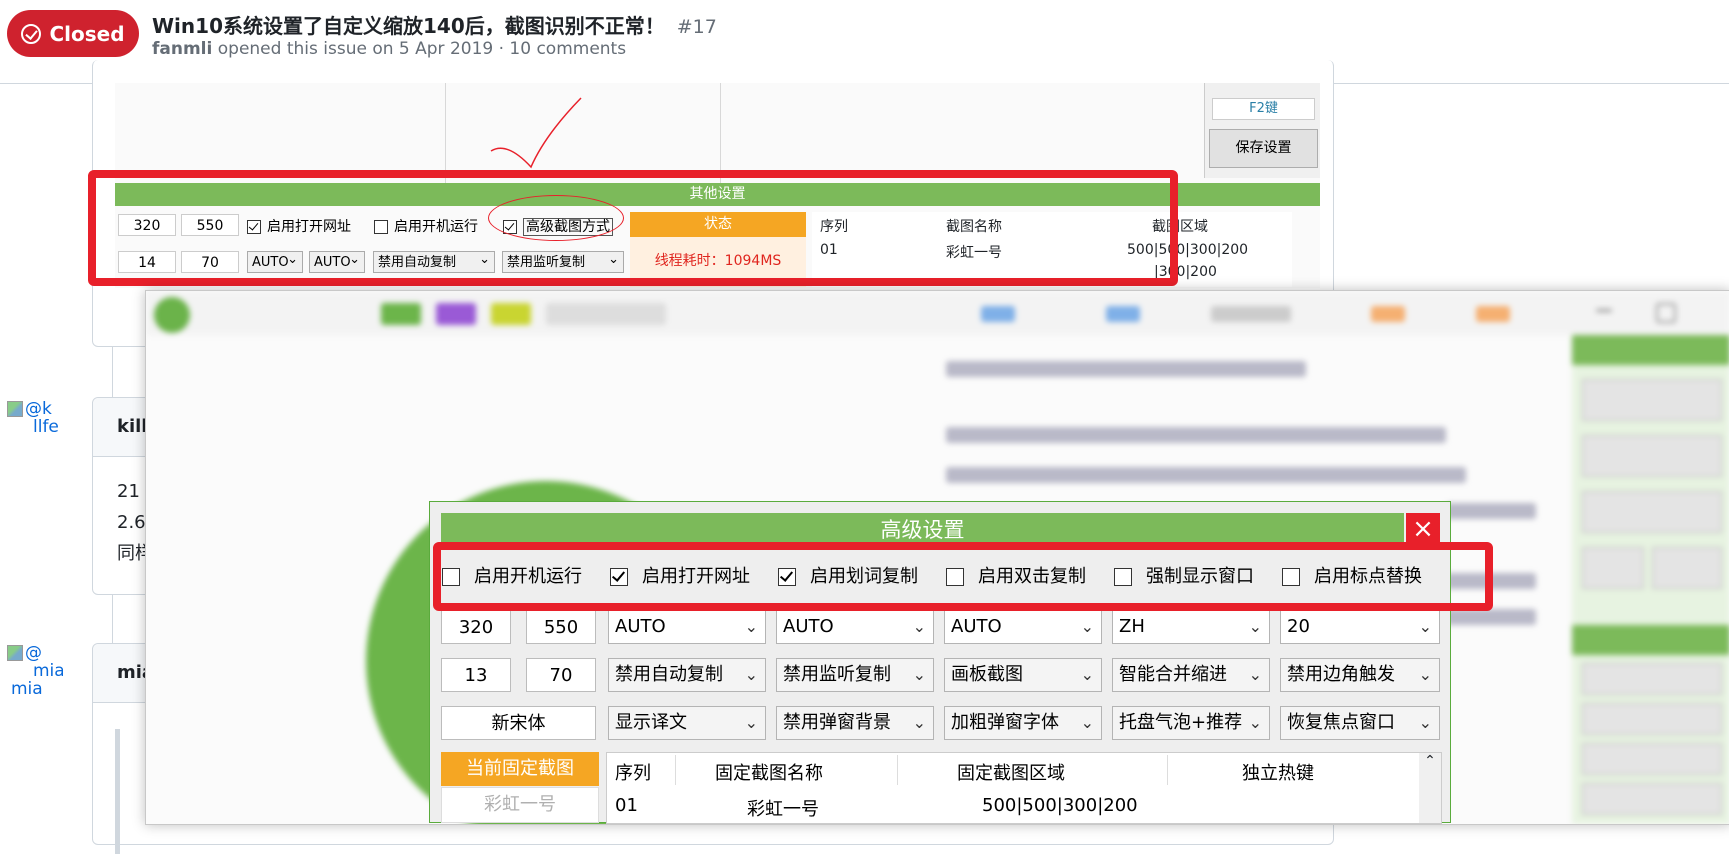 The image size is (1729, 854). Describe the element at coordinates (520, 805) in the screenshot. I see `current-fixed-capture-item: 彩虹一号` at that location.